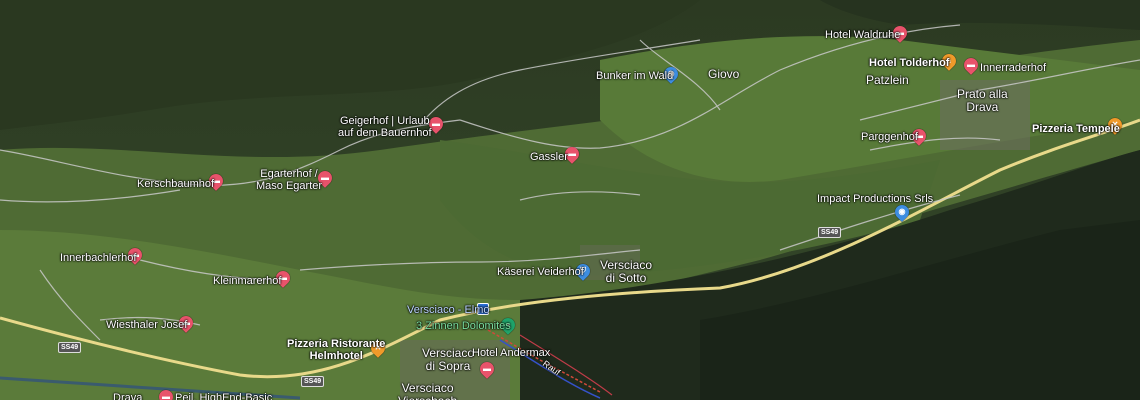  I want to click on label-drava: Drava, so click(128, 396).